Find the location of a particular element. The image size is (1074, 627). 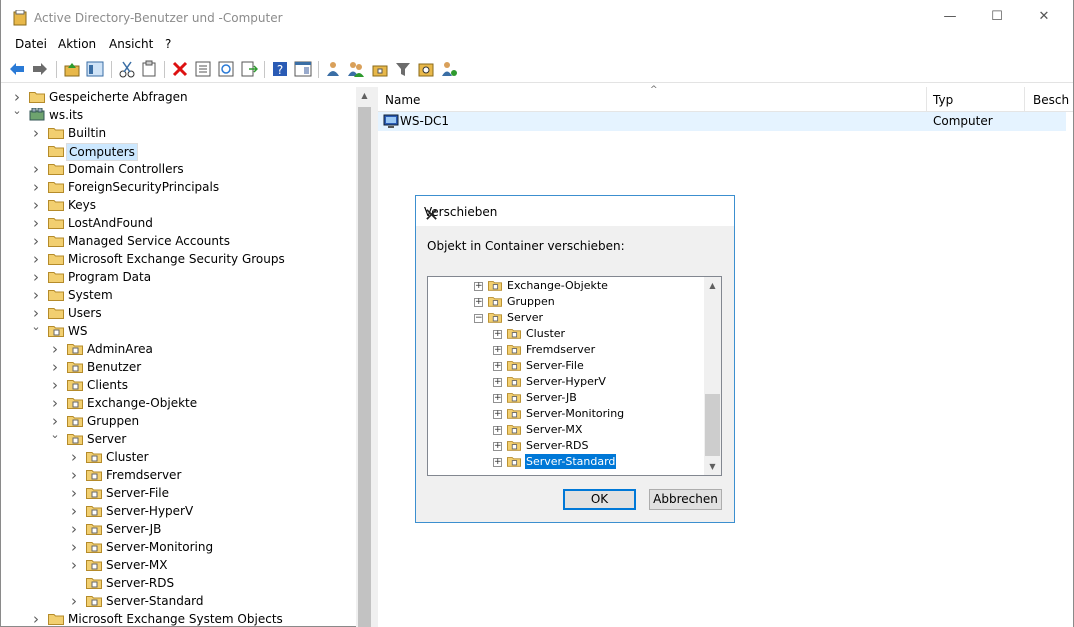

container-tree-label: Server-JB is located at coordinates (551, 397).